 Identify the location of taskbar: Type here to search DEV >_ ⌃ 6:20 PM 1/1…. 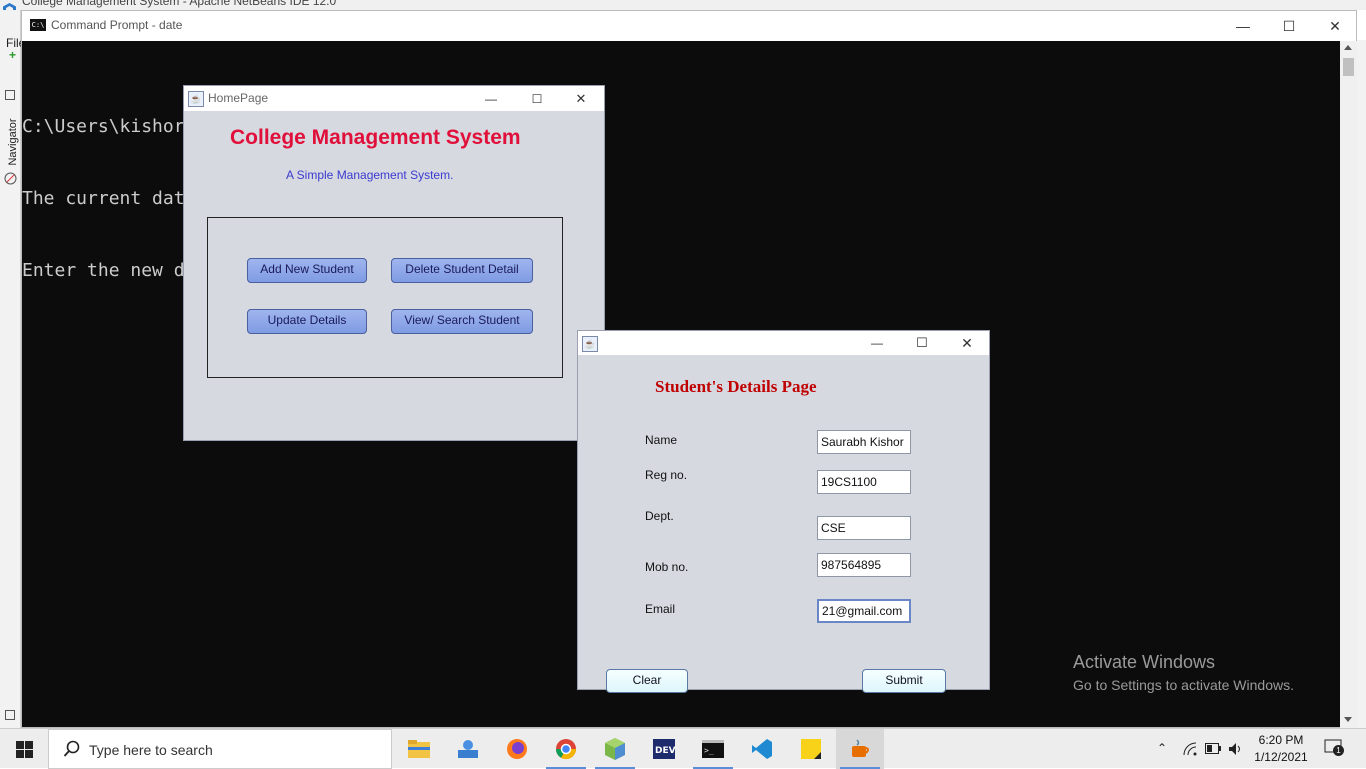
(683, 748).